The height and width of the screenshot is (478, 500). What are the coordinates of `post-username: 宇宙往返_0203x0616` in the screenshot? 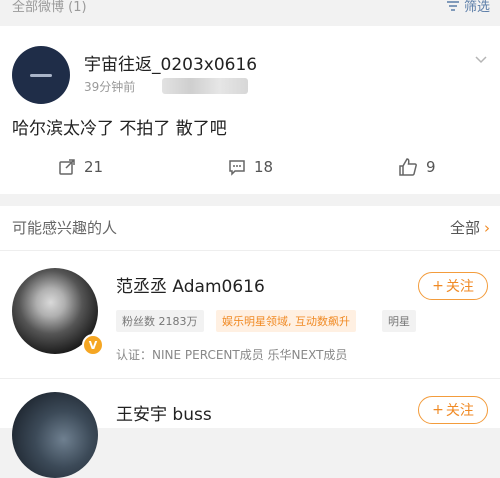 It's located at (170, 62).